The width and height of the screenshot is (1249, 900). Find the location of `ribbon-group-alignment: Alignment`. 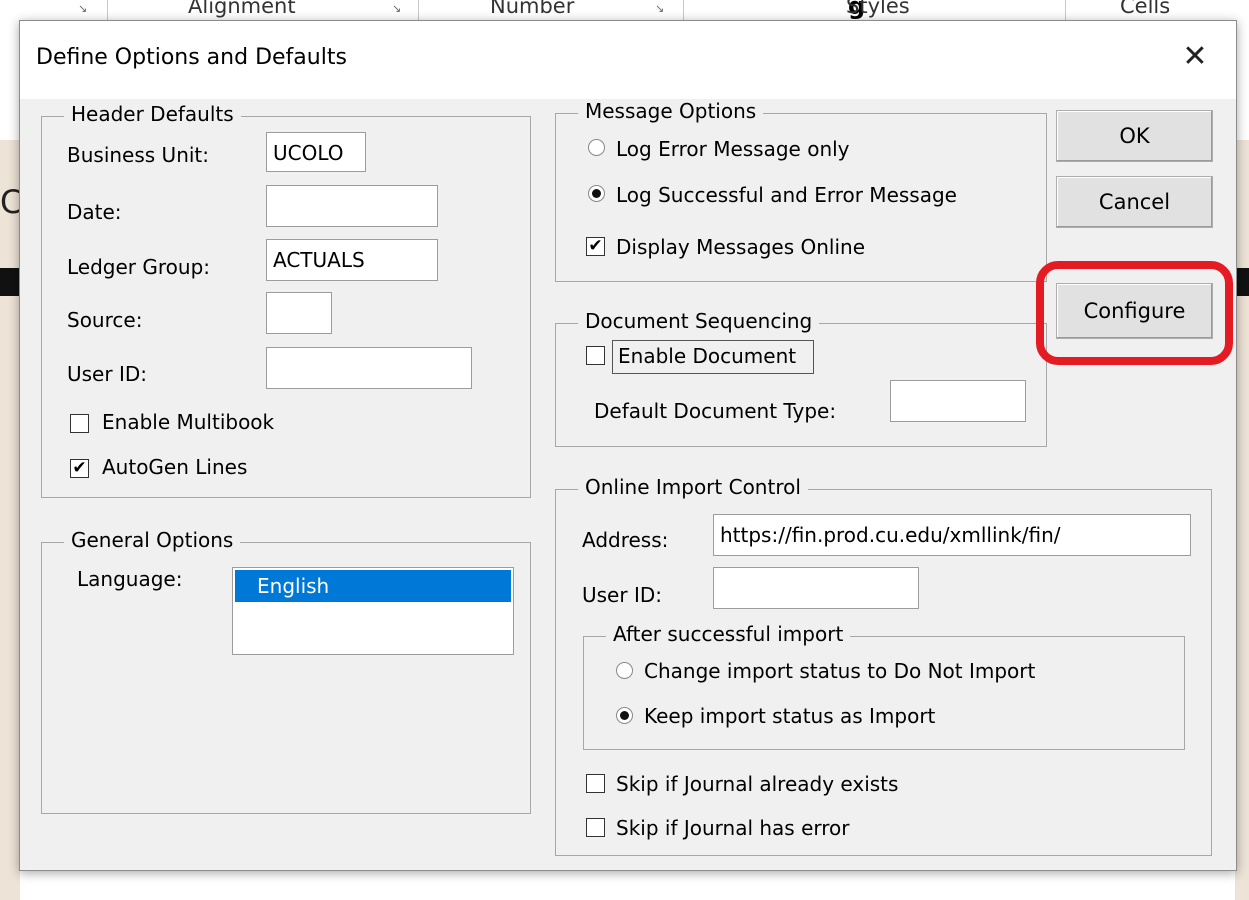

ribbon-group-alignment: Alignment is located at coordinates (242, 9).